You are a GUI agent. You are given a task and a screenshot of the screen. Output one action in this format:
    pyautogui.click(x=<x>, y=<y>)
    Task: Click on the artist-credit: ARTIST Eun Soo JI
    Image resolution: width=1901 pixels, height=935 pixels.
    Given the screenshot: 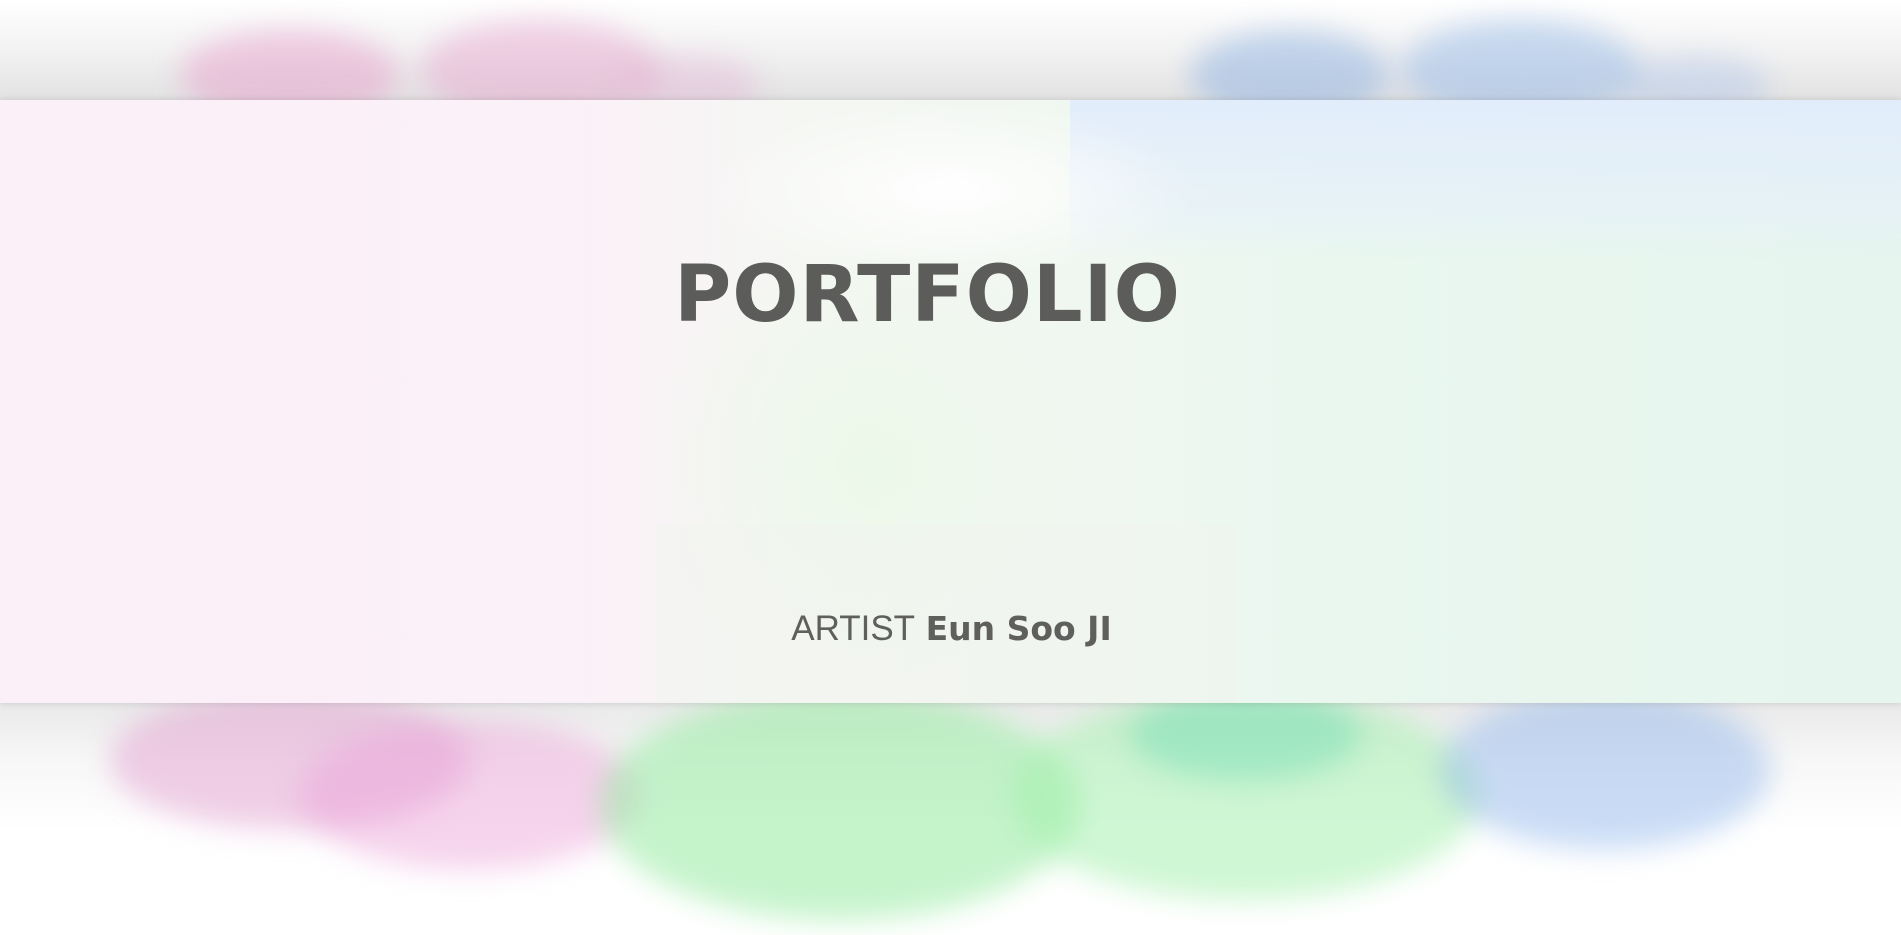 What is the action you would take?
    pyautogui.click(x=950, y=629)
    